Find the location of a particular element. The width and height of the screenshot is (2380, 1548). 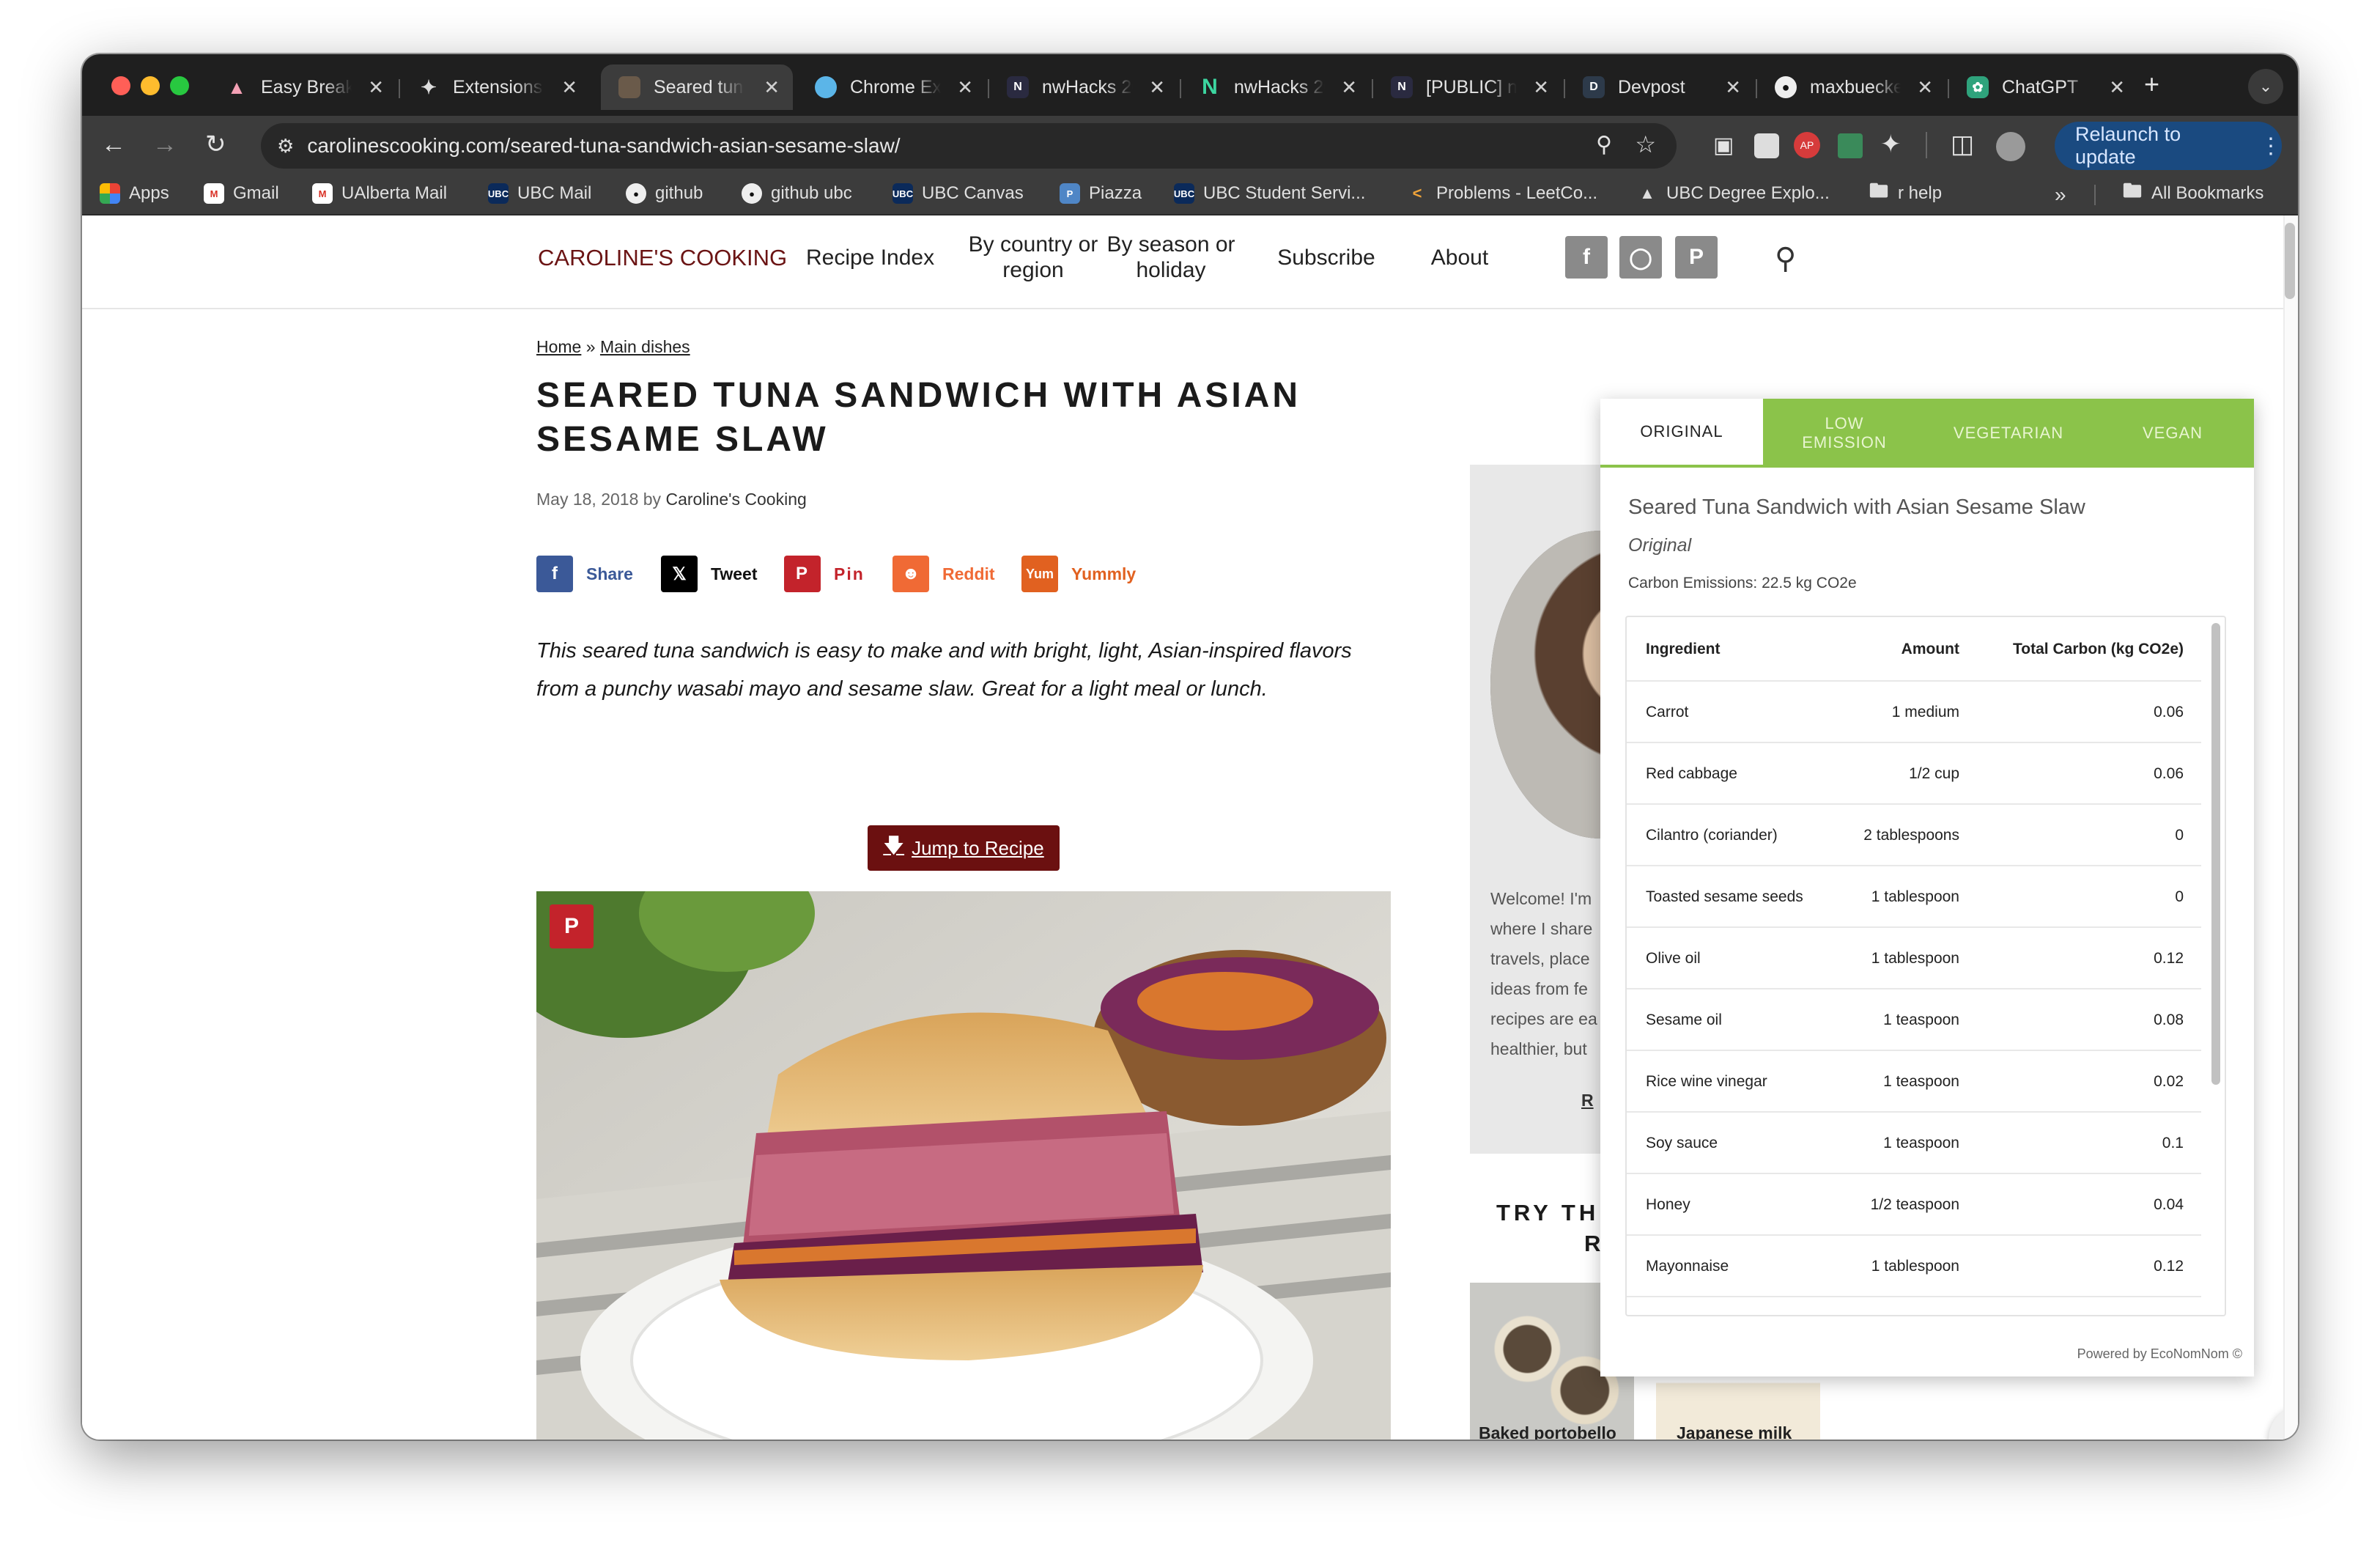

more-bookmarks-button: » is located at coordinates (2060, 195).